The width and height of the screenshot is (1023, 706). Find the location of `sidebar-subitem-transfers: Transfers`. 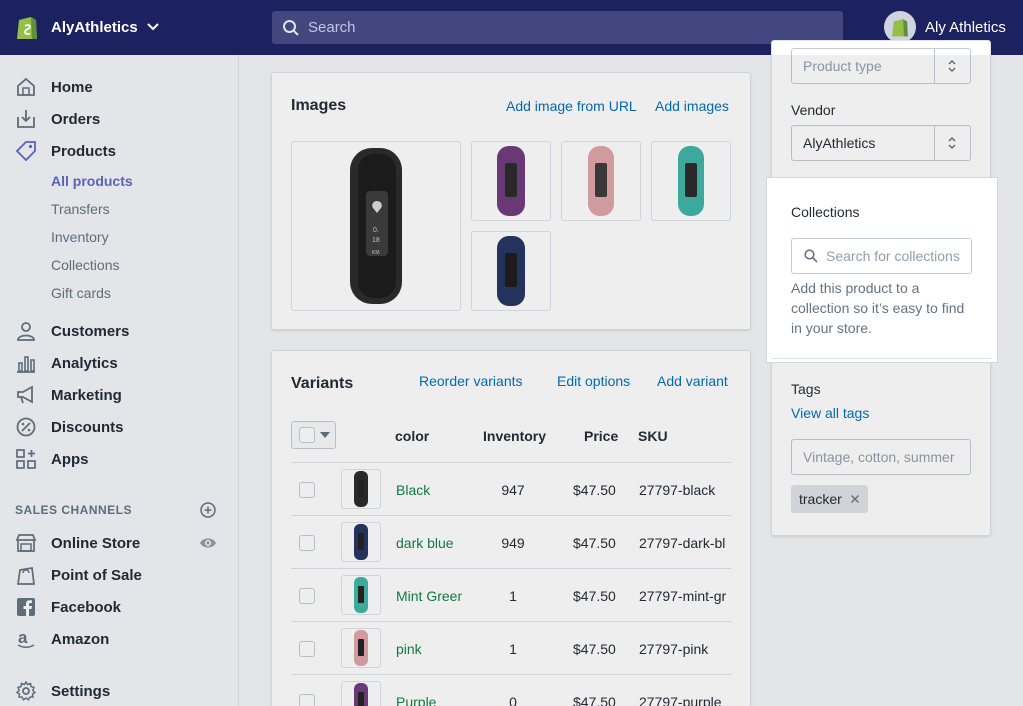

sidebar-subitem-transfers: Transfers is located at coordinates (80, 209).